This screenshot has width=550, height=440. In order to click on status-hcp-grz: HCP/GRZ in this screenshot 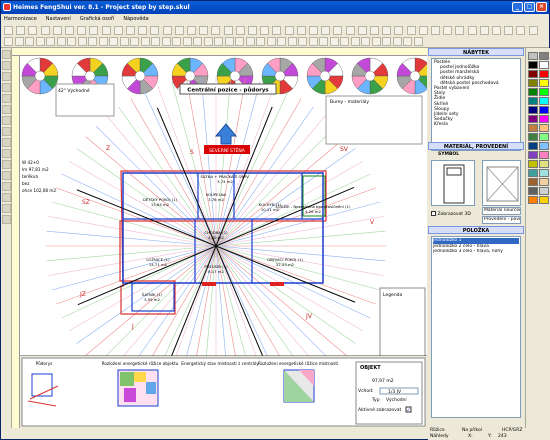, I will do `click(512, 430)`.